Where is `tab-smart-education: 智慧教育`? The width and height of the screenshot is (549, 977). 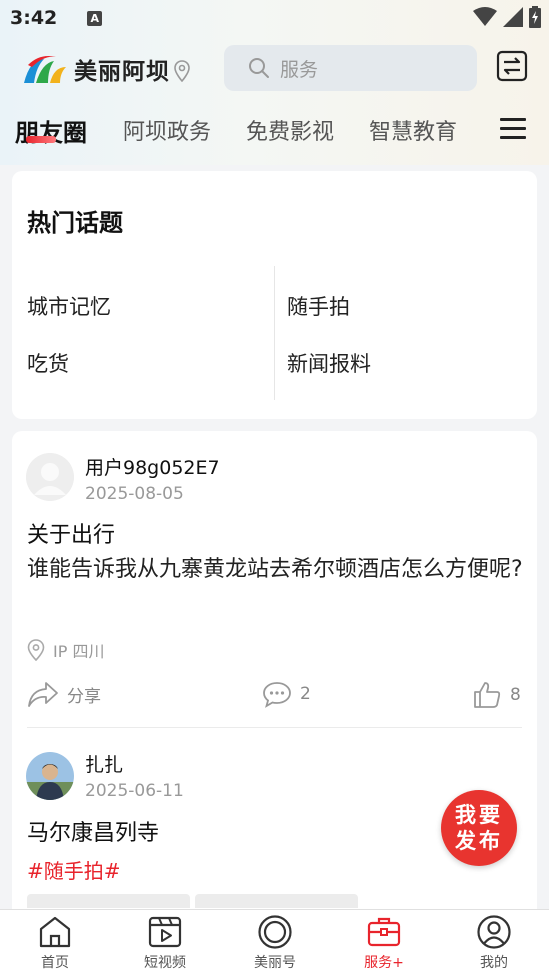
tab-smart-education: 智慧教育 is located at coordinates (413, 130).